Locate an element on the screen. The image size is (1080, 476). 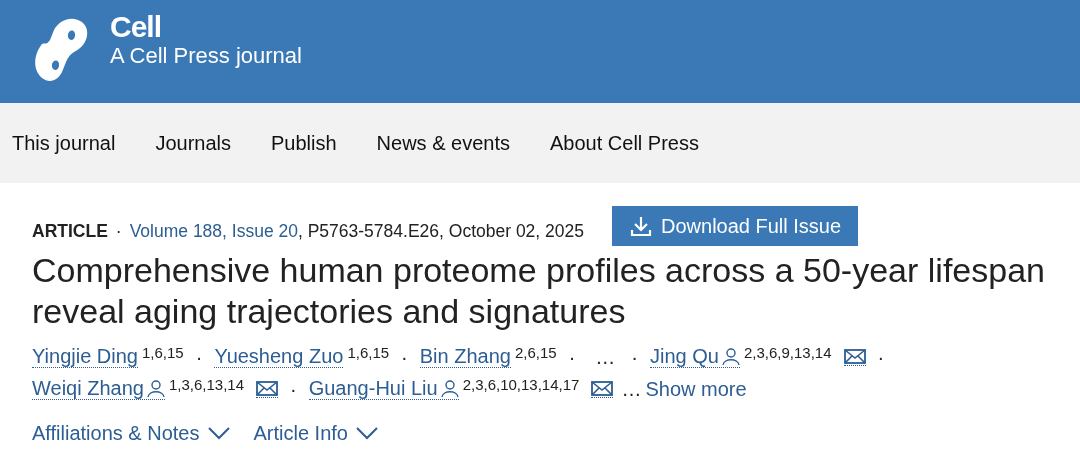
journal-title: Cell is located at coordinates (206, 26).